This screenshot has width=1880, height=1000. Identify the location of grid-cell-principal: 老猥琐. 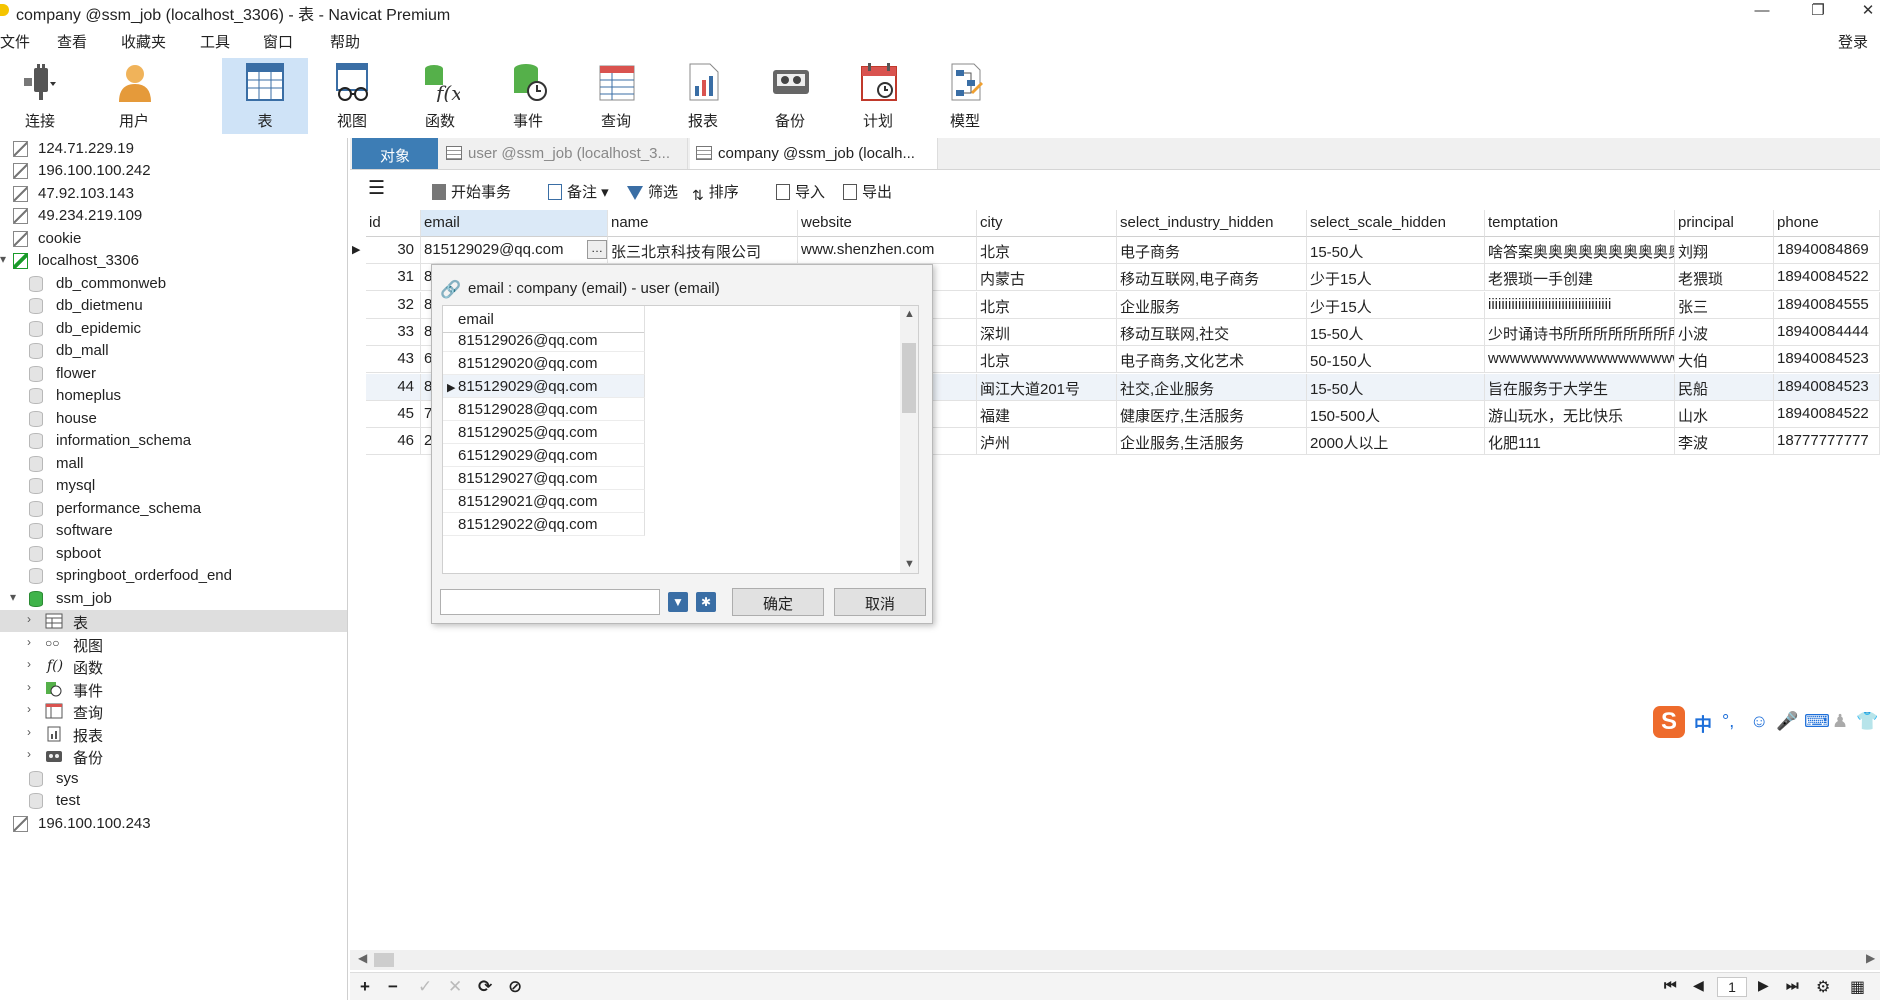
(1724, 278).